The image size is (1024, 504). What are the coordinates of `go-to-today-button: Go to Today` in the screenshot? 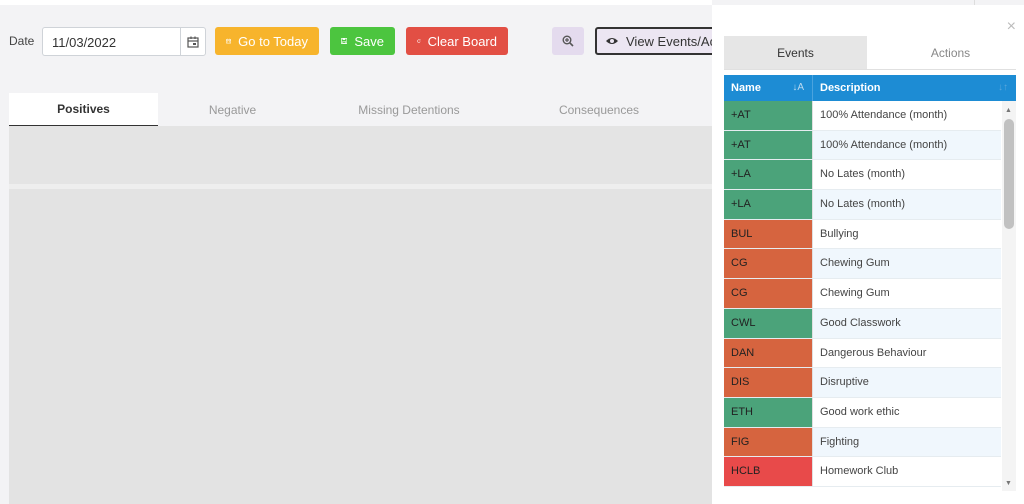 It's located at (267, 41).